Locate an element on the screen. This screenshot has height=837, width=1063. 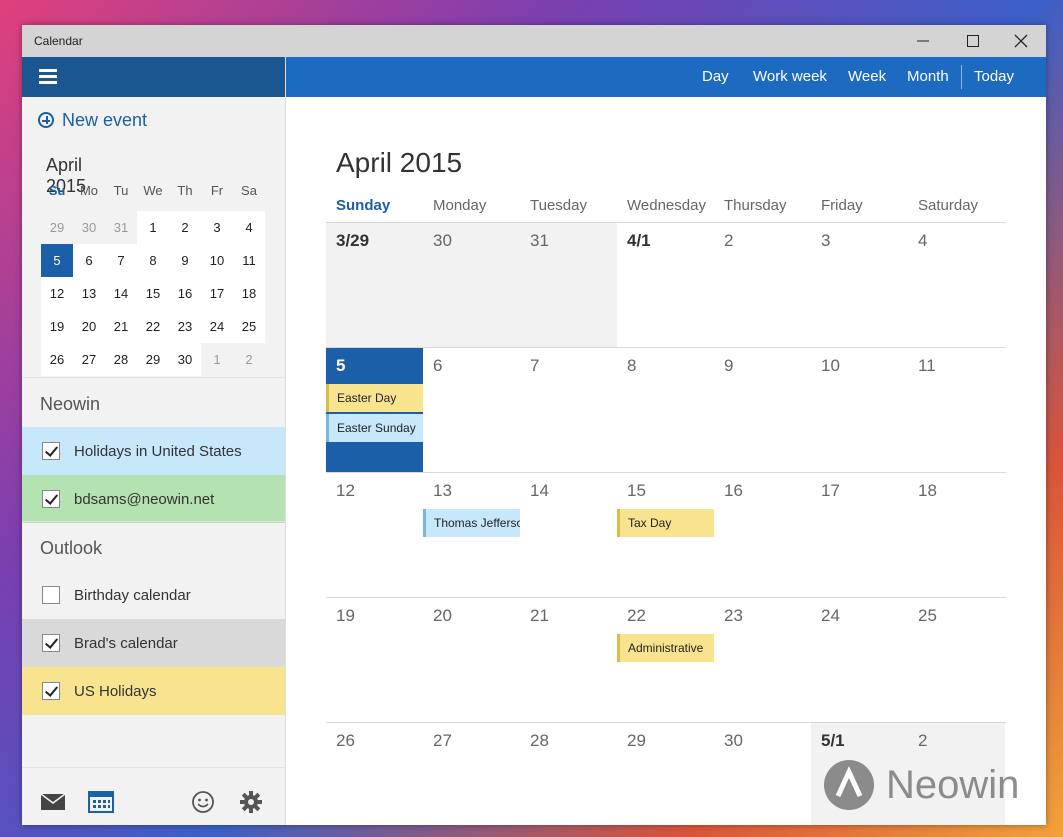
day-cell: 20 is located at coordinates (471, 660).